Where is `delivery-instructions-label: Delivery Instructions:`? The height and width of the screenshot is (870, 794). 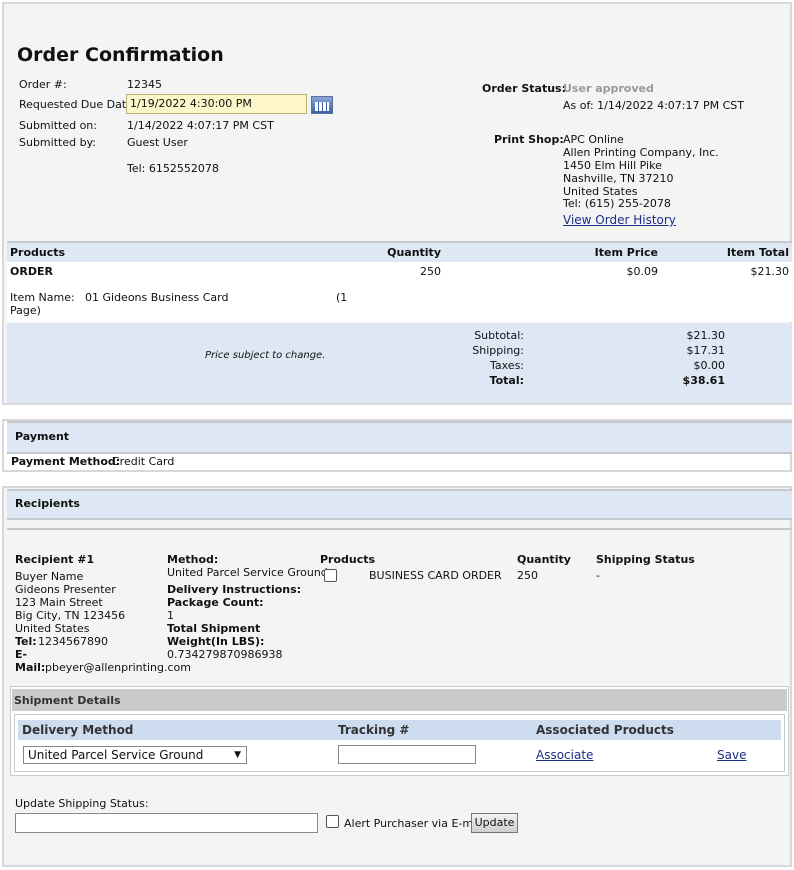 delivery-instructions-label: Delivery Instructions: is located at coordinates (234, 589).